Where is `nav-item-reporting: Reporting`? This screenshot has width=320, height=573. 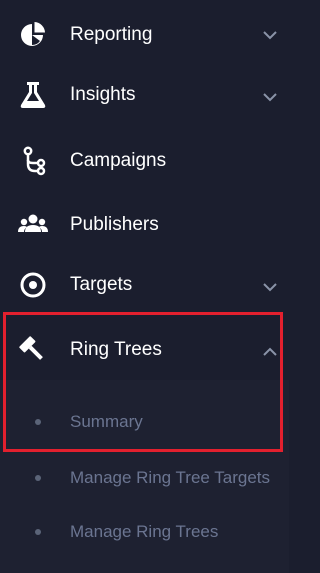
nav-item-reporting: Reporting is located at coordinates (144, 35).